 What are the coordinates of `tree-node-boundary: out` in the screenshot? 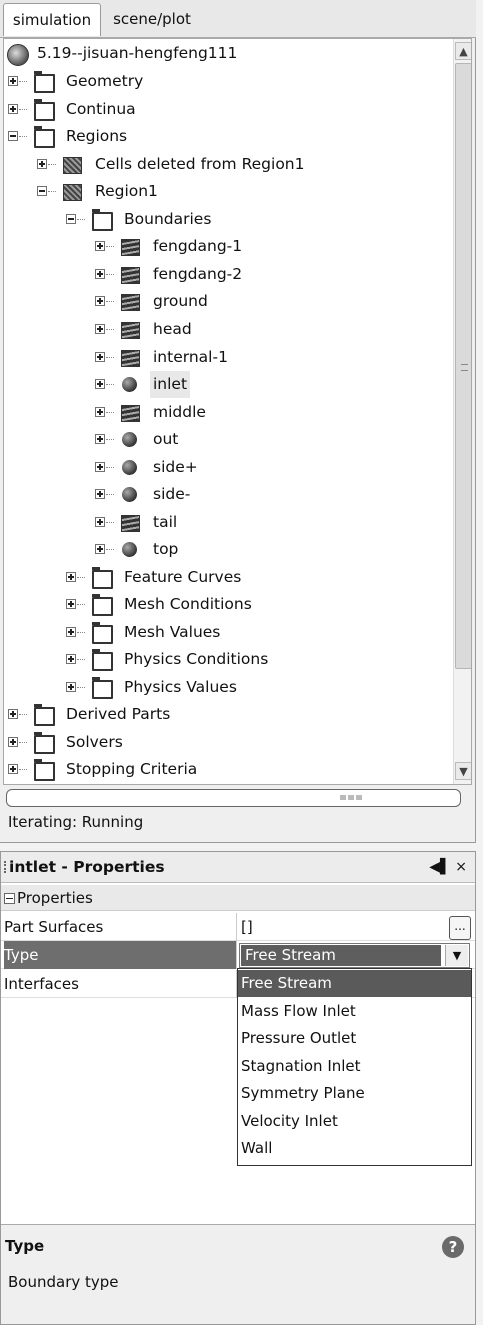 It's located at (227, 439).